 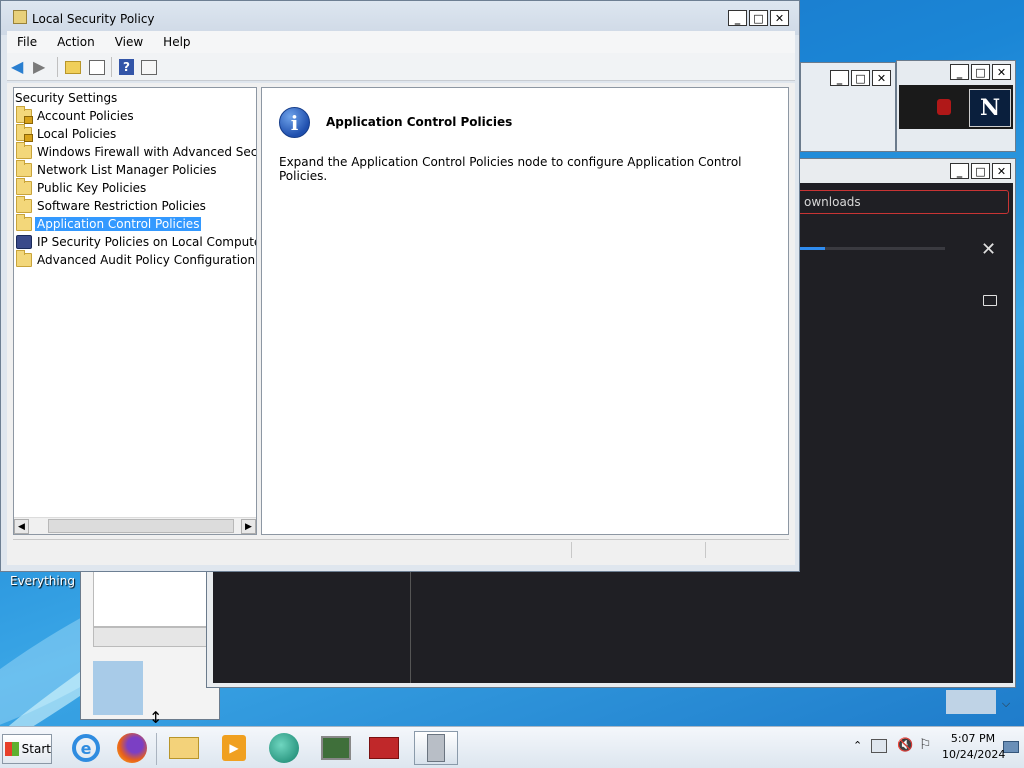 What do you see at coordinates (436, 748) in the screenshot?
I see `security-policy-taskbar-icon` at bounding box center [436, 748].